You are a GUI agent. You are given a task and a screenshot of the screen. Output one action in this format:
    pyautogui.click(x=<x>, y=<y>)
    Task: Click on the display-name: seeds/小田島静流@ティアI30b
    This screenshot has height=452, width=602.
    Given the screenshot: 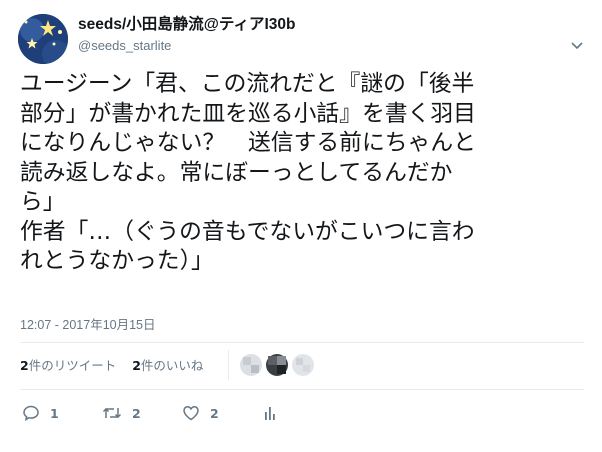 What is the action you would take?
    pyautogui.click(x=186, y=25)
    